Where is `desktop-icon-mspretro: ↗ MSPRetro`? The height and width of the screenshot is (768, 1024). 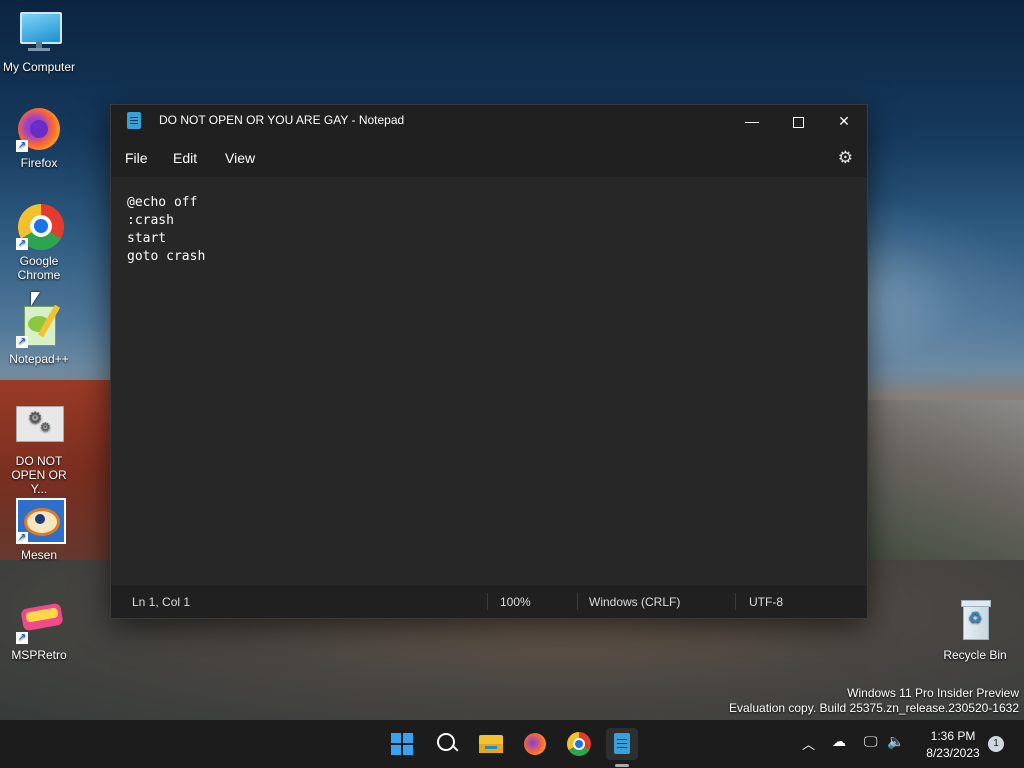
desktop-icon-mspretro: ↗ MSPRetro is located at coordinates (39, 630).